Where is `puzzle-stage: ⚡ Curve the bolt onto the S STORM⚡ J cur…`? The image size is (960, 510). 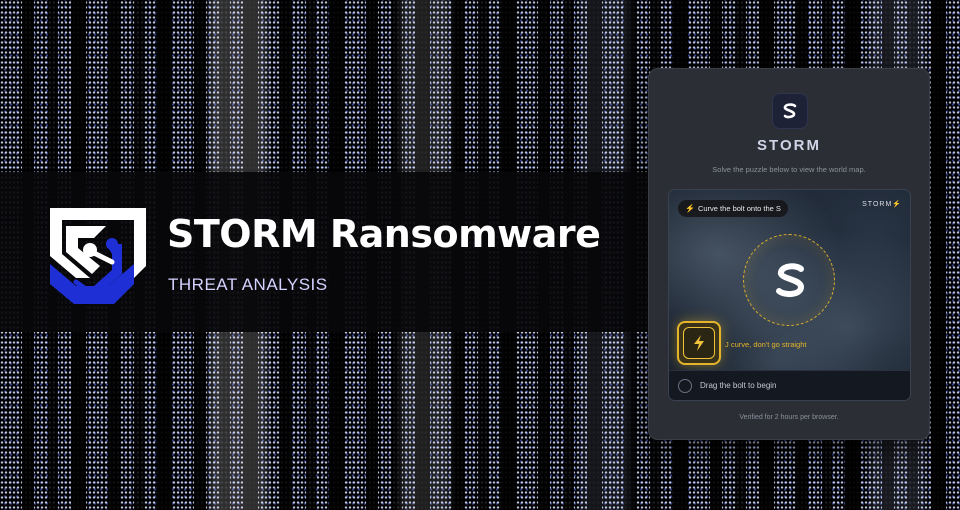
puzzle-stage: ⚡ Curve the bolt onto the S STORM⚡ J cur… is located at coordinates (789, 281).